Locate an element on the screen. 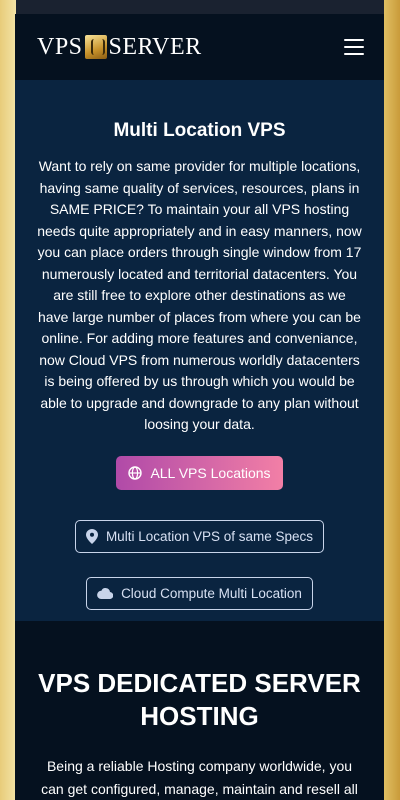 This screenshot has height=800, width=400. logo-text-left: VPS is located at coordinates (60, 46).